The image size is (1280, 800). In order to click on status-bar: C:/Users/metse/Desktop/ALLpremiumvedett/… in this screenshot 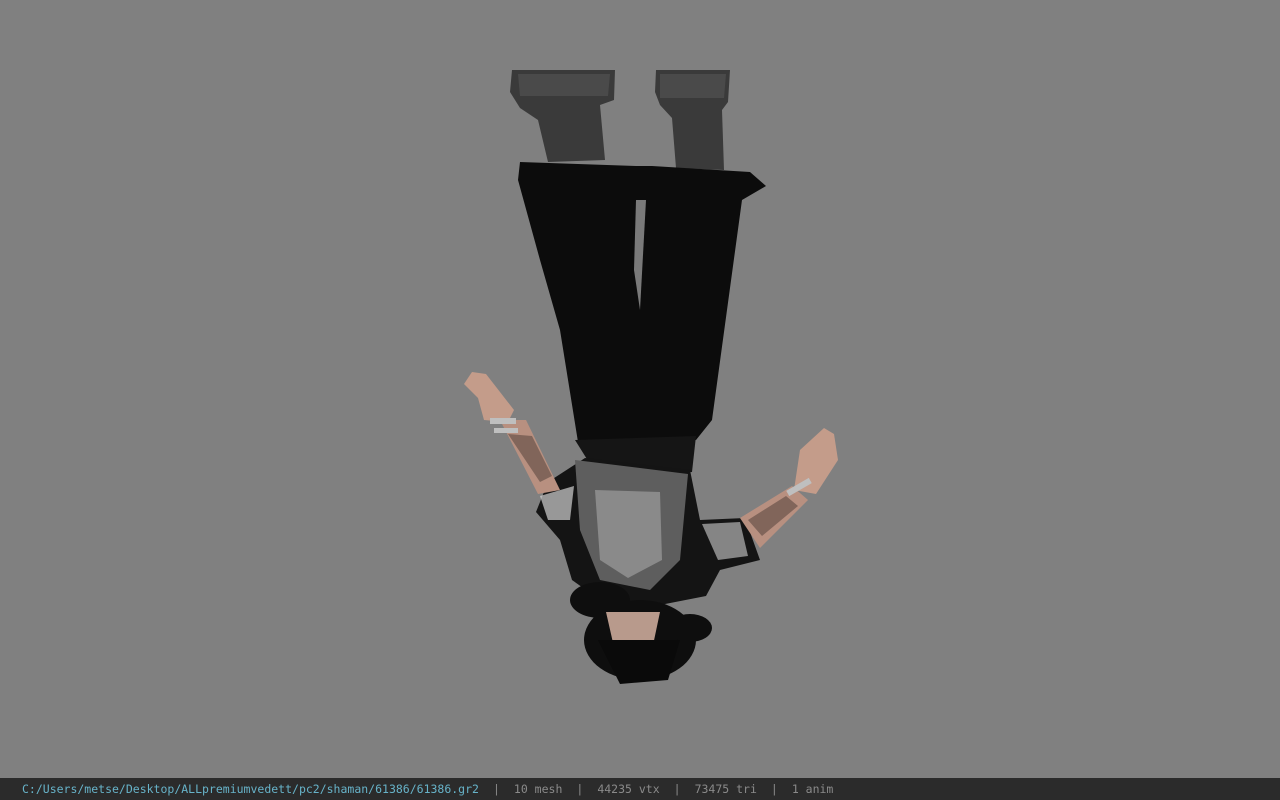, I will do `click(640, 789)`.